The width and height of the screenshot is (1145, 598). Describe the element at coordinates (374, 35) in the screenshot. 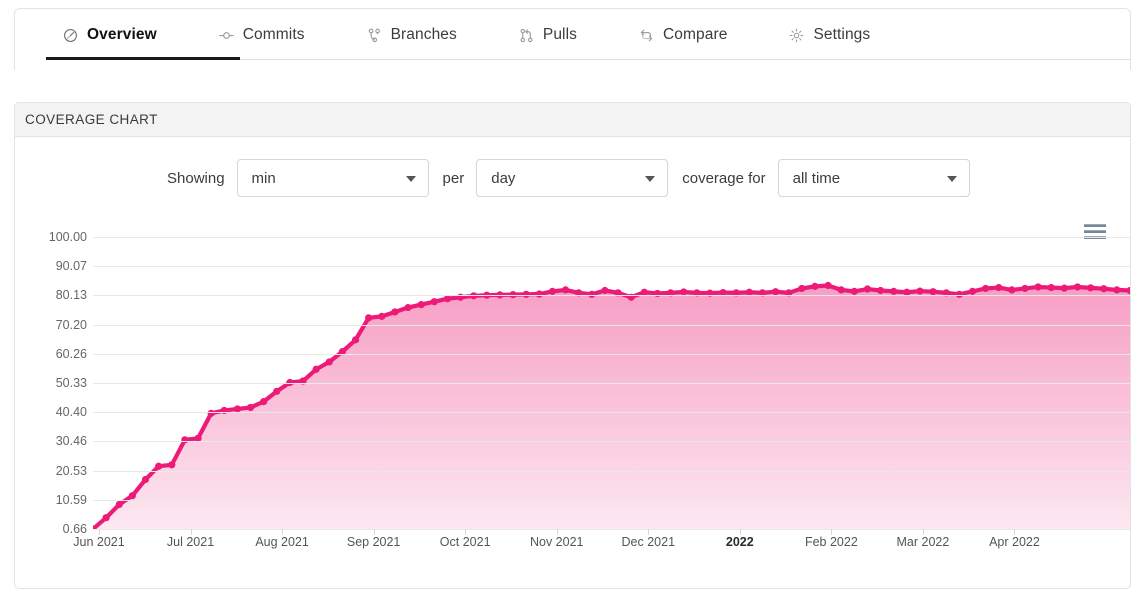

I see `branch-icon` at that location.